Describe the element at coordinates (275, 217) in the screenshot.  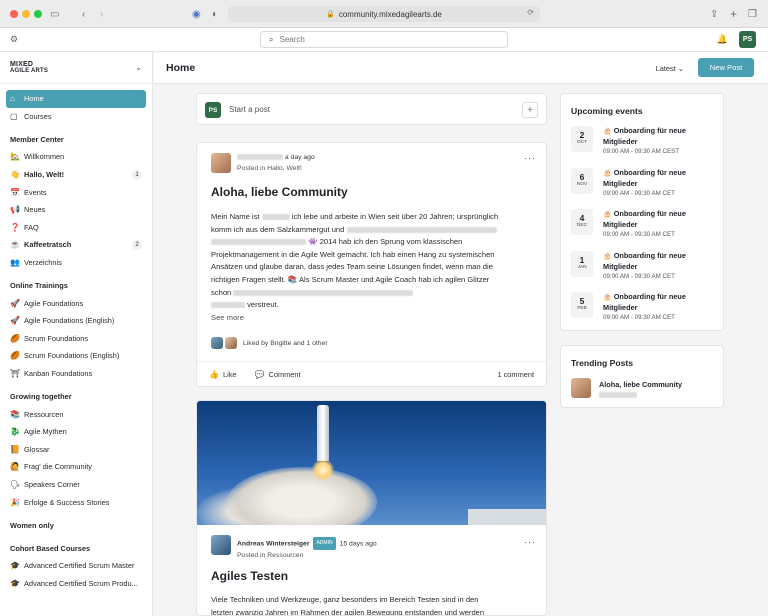
I see `redacted` at that location.